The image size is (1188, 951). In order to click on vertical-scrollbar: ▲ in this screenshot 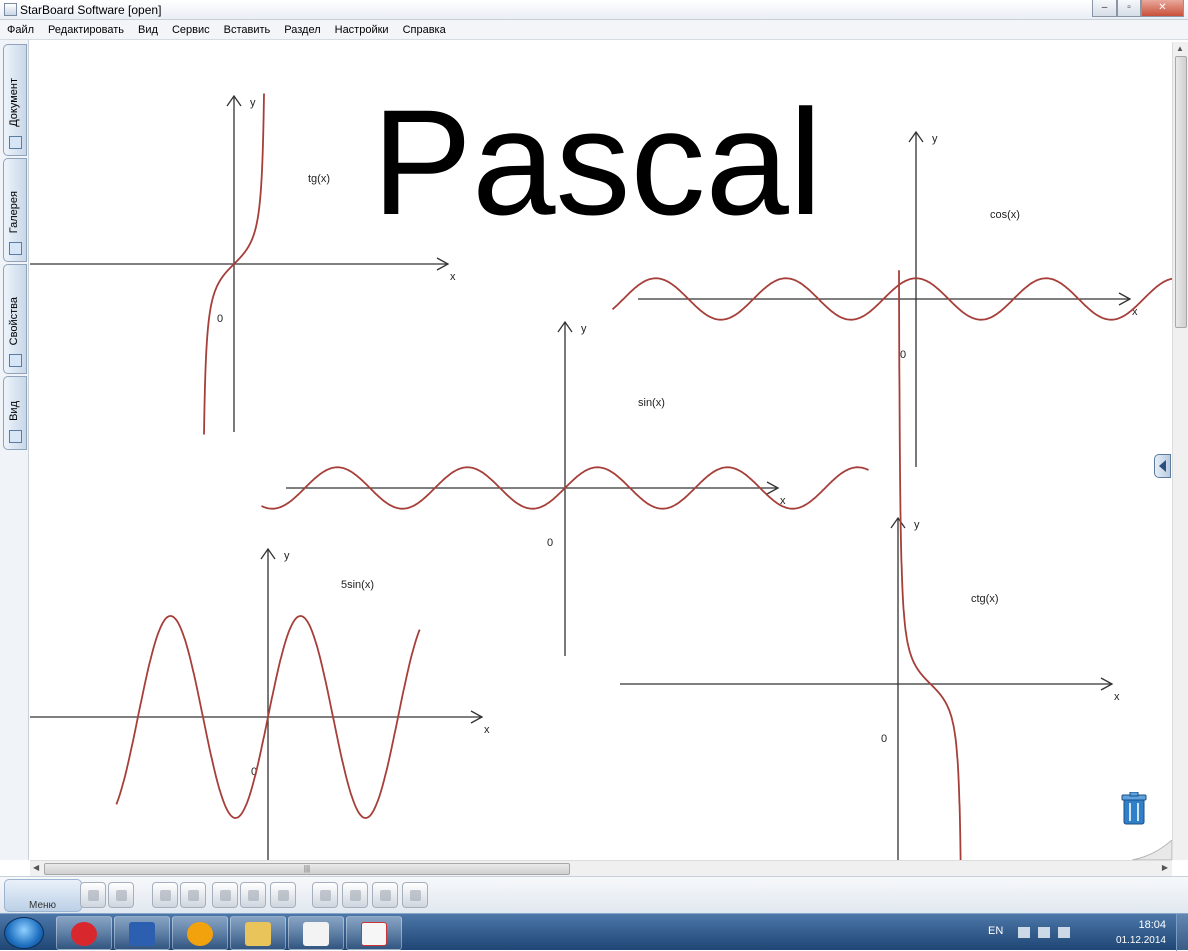, I will do `click(1180, 451)`.